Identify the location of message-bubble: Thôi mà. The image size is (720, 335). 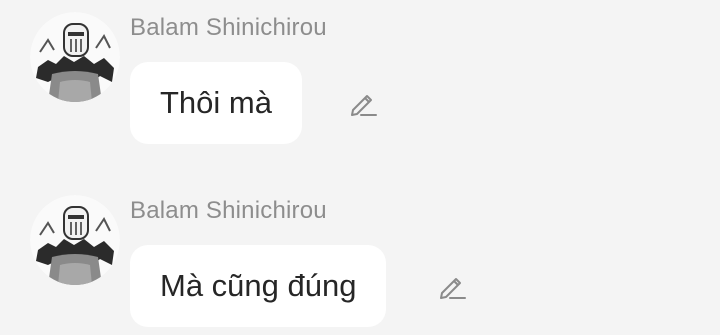
(216, 103).